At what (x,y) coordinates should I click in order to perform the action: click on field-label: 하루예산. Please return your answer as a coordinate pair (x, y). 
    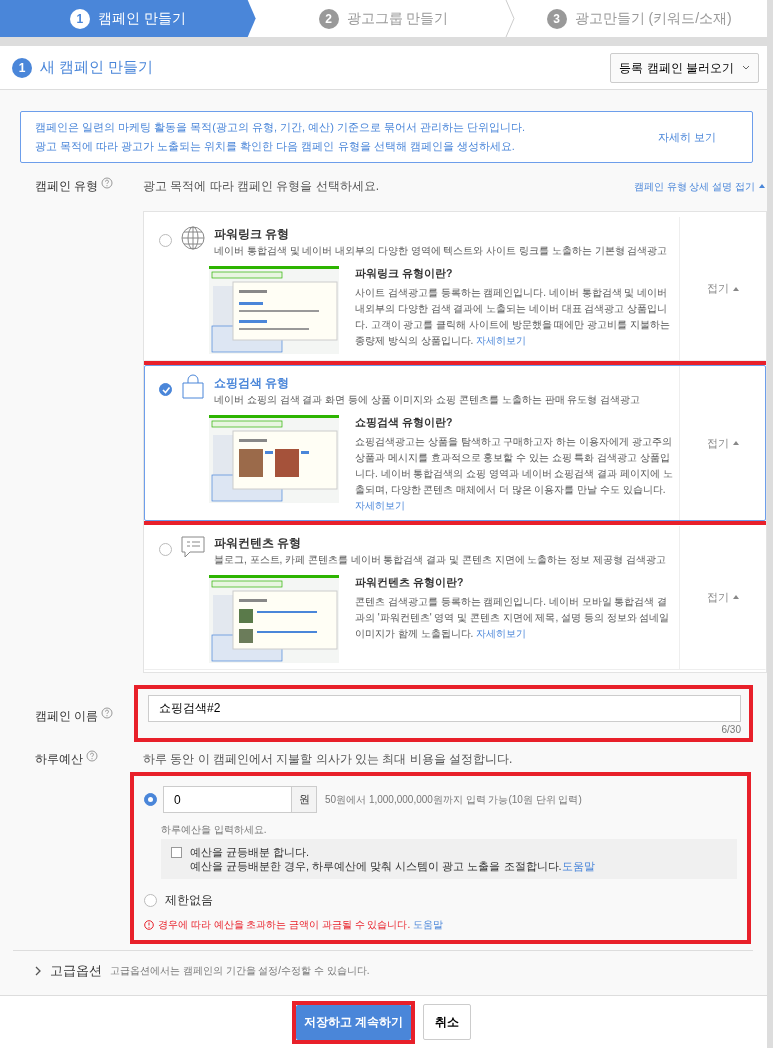
    Looking at the image, I should click on (59, 759).